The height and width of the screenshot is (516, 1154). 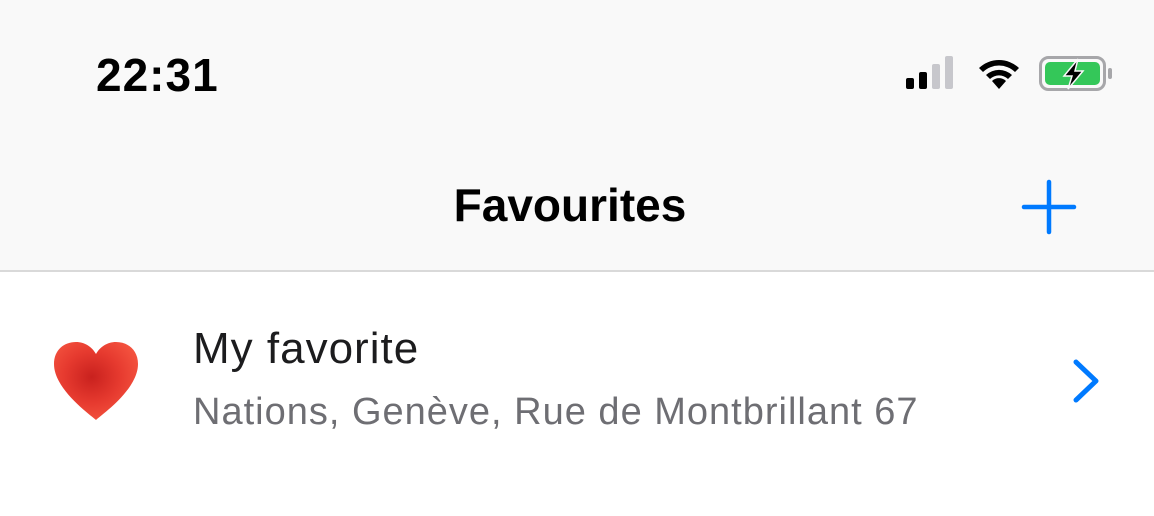 What do you see at coordinates (96, 381) in the screenshot?
I see `heart-icon` at bounding box center [96, 381].